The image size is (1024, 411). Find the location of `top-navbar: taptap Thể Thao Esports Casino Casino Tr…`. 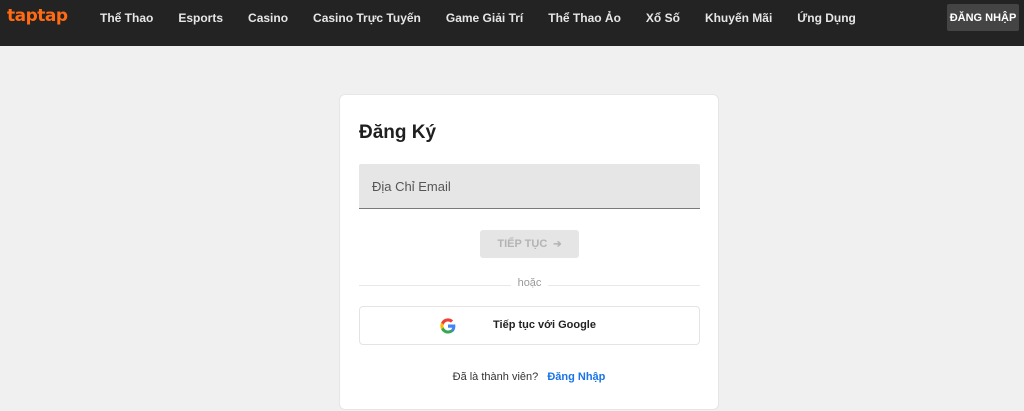

top-navbar: taptap Thể Thao Esports Casino Casino Tr… is located at coordinates (512, 23).